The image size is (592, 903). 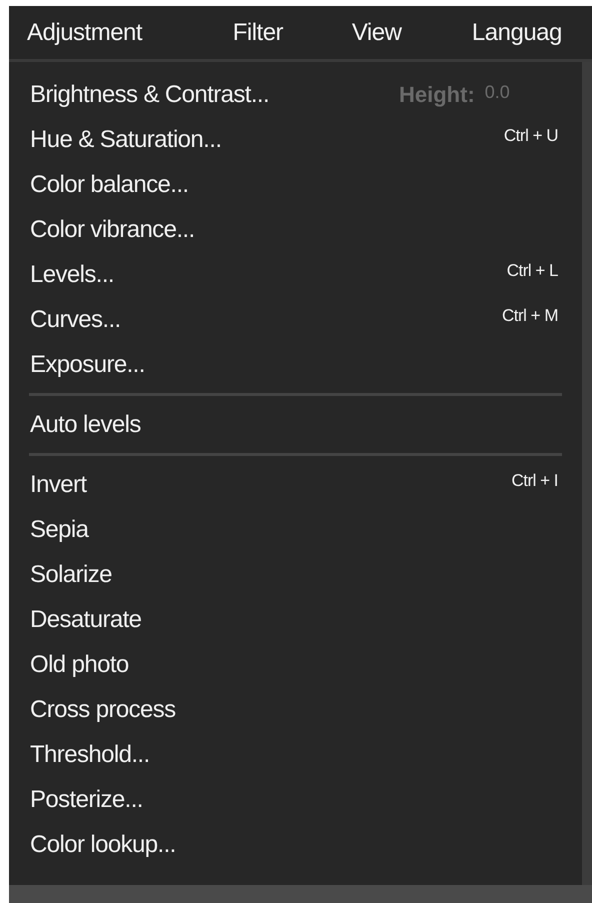 What do you see at coordinates (130, 32) in the screenshot?
I see `menu-bar-item: Adjustment` at bounding box center [130, 32].